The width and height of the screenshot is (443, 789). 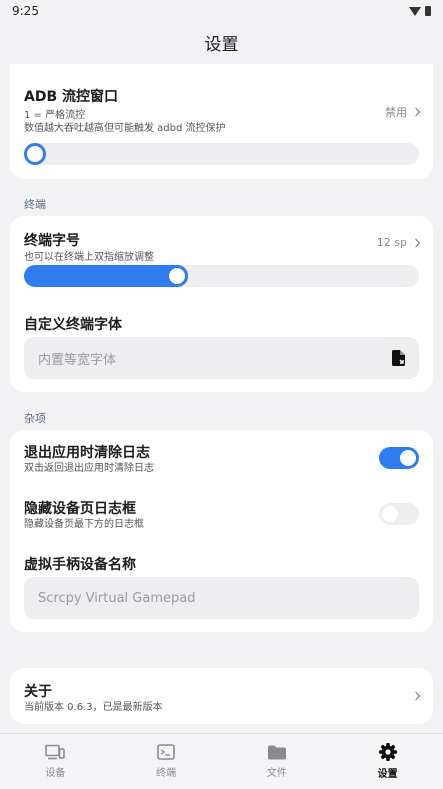 What do you see at coordinates (387, 774) in the screenshot?
I see `nav-label-settings: 设置` at bounding box center [387, 774].